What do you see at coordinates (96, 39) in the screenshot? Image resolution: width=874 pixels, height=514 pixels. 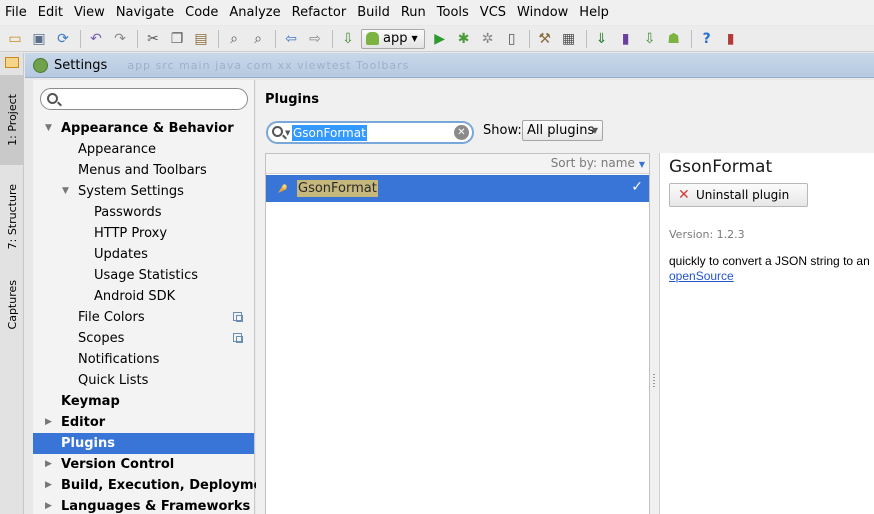 I see `undo-icon: ↶` at bounding box center [96, 39].